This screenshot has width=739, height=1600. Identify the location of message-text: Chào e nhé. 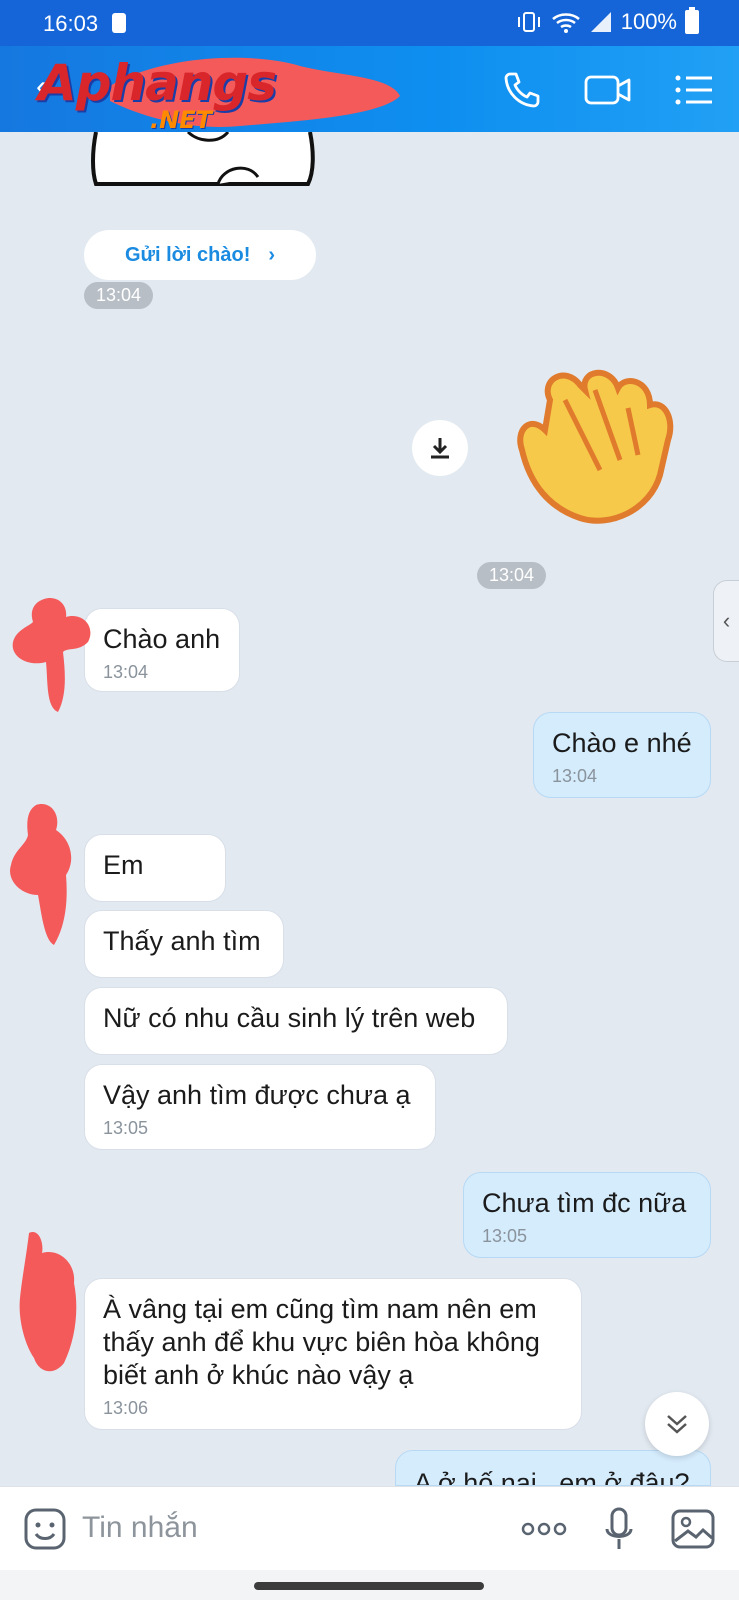
(622, 743).